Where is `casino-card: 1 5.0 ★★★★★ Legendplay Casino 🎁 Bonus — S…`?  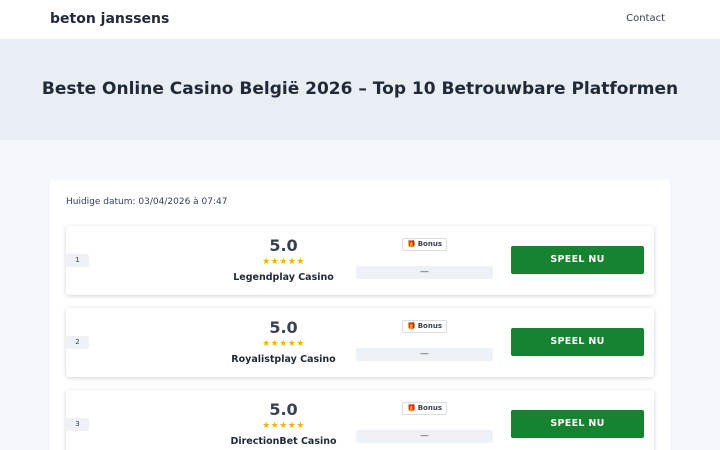
casino-card: 1 5.0 ★★★★★ Legendplay Casino 🎁 Bonus — S… is located at coordinates (360, 260).